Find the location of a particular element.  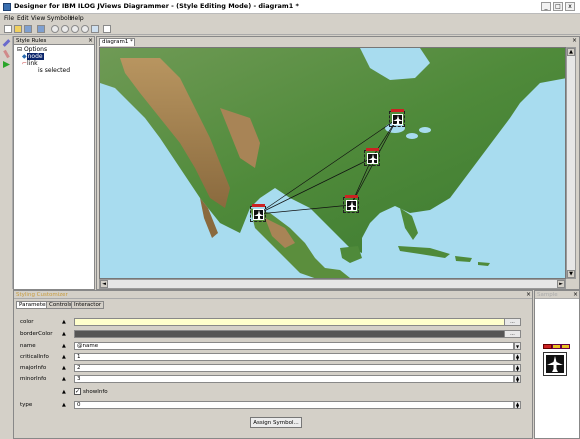

new-icon is located at coordinates (8, 29).